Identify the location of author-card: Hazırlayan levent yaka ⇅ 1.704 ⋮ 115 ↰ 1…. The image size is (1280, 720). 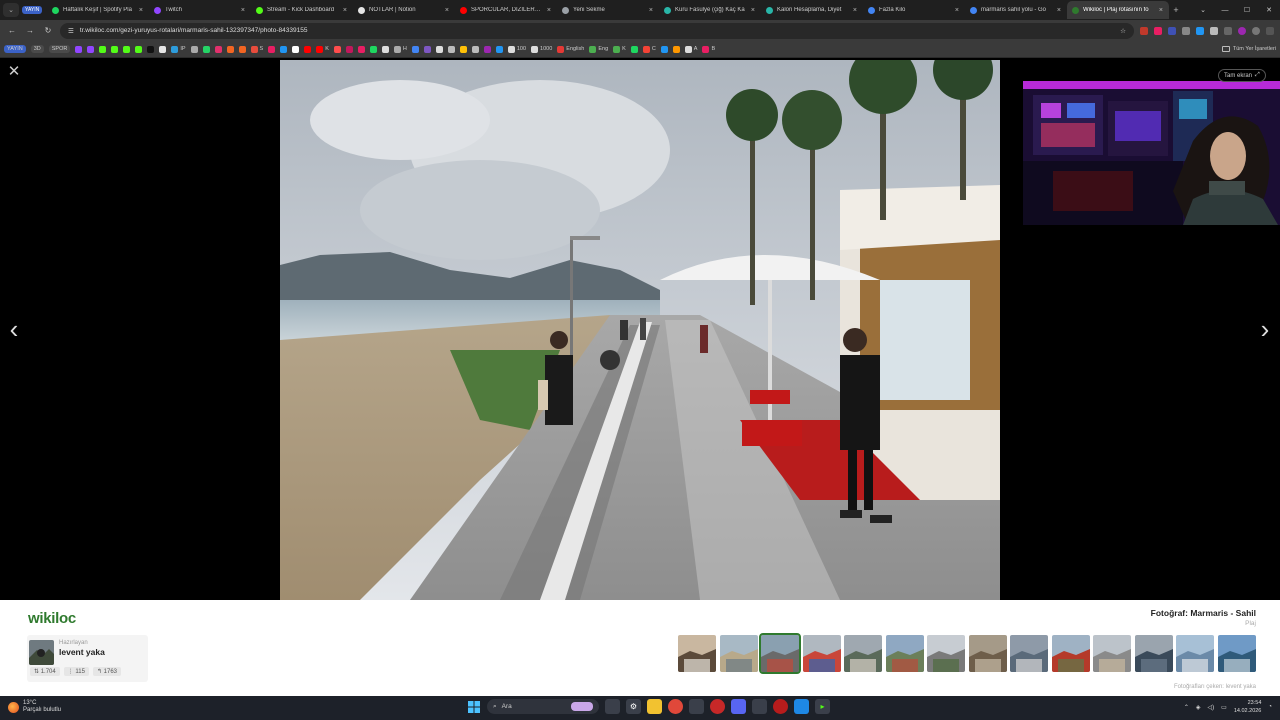
(87, 658).